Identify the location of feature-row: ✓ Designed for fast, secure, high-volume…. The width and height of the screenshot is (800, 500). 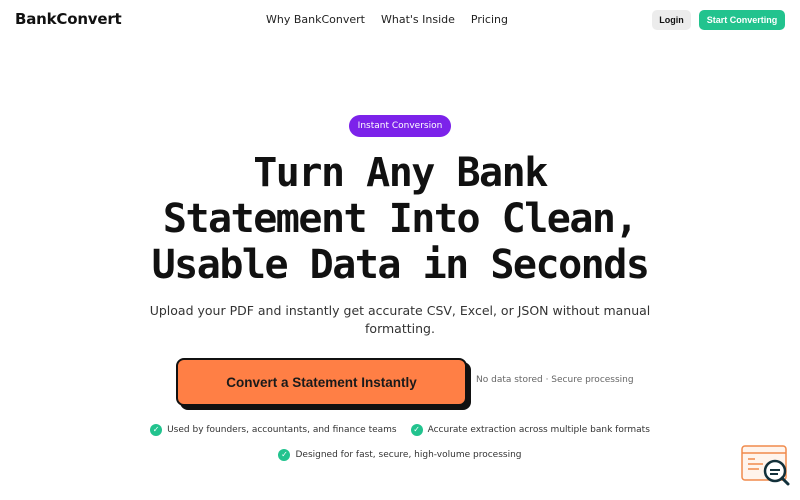
(400, 455).